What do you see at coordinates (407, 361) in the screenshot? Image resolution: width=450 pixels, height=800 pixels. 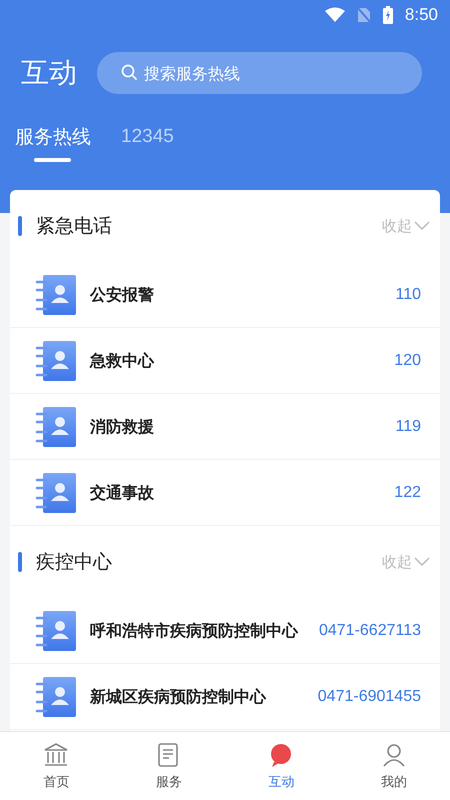 I see `phone-number: 120` at bounding box center [407, 361].